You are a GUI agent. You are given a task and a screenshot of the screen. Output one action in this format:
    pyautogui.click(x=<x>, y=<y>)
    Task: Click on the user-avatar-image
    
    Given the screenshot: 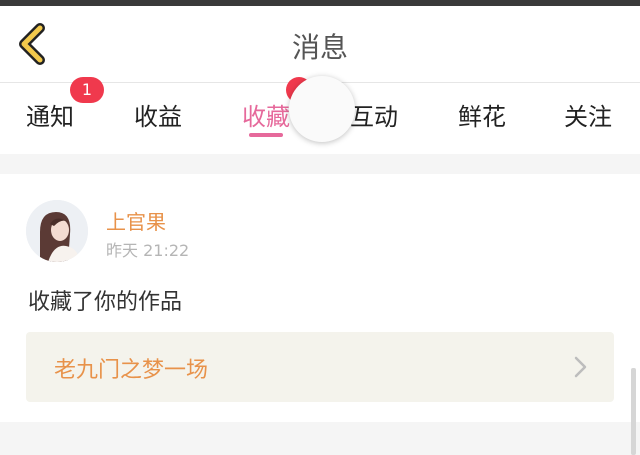 What is the action you would take?
    pyautogui.click(x=57, y=231)
    